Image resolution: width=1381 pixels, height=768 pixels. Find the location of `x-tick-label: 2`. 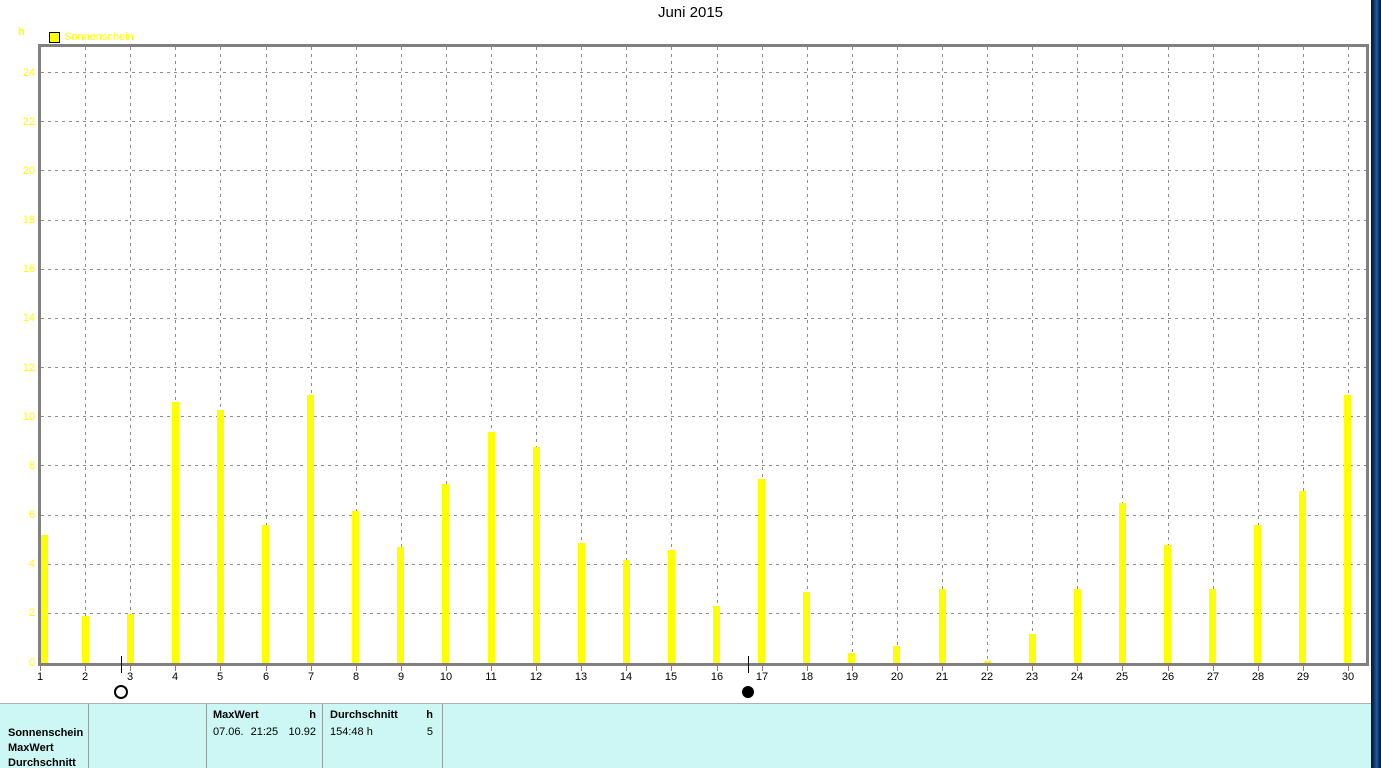

x-tick-label: 2 is located at coordinates (85, 677).